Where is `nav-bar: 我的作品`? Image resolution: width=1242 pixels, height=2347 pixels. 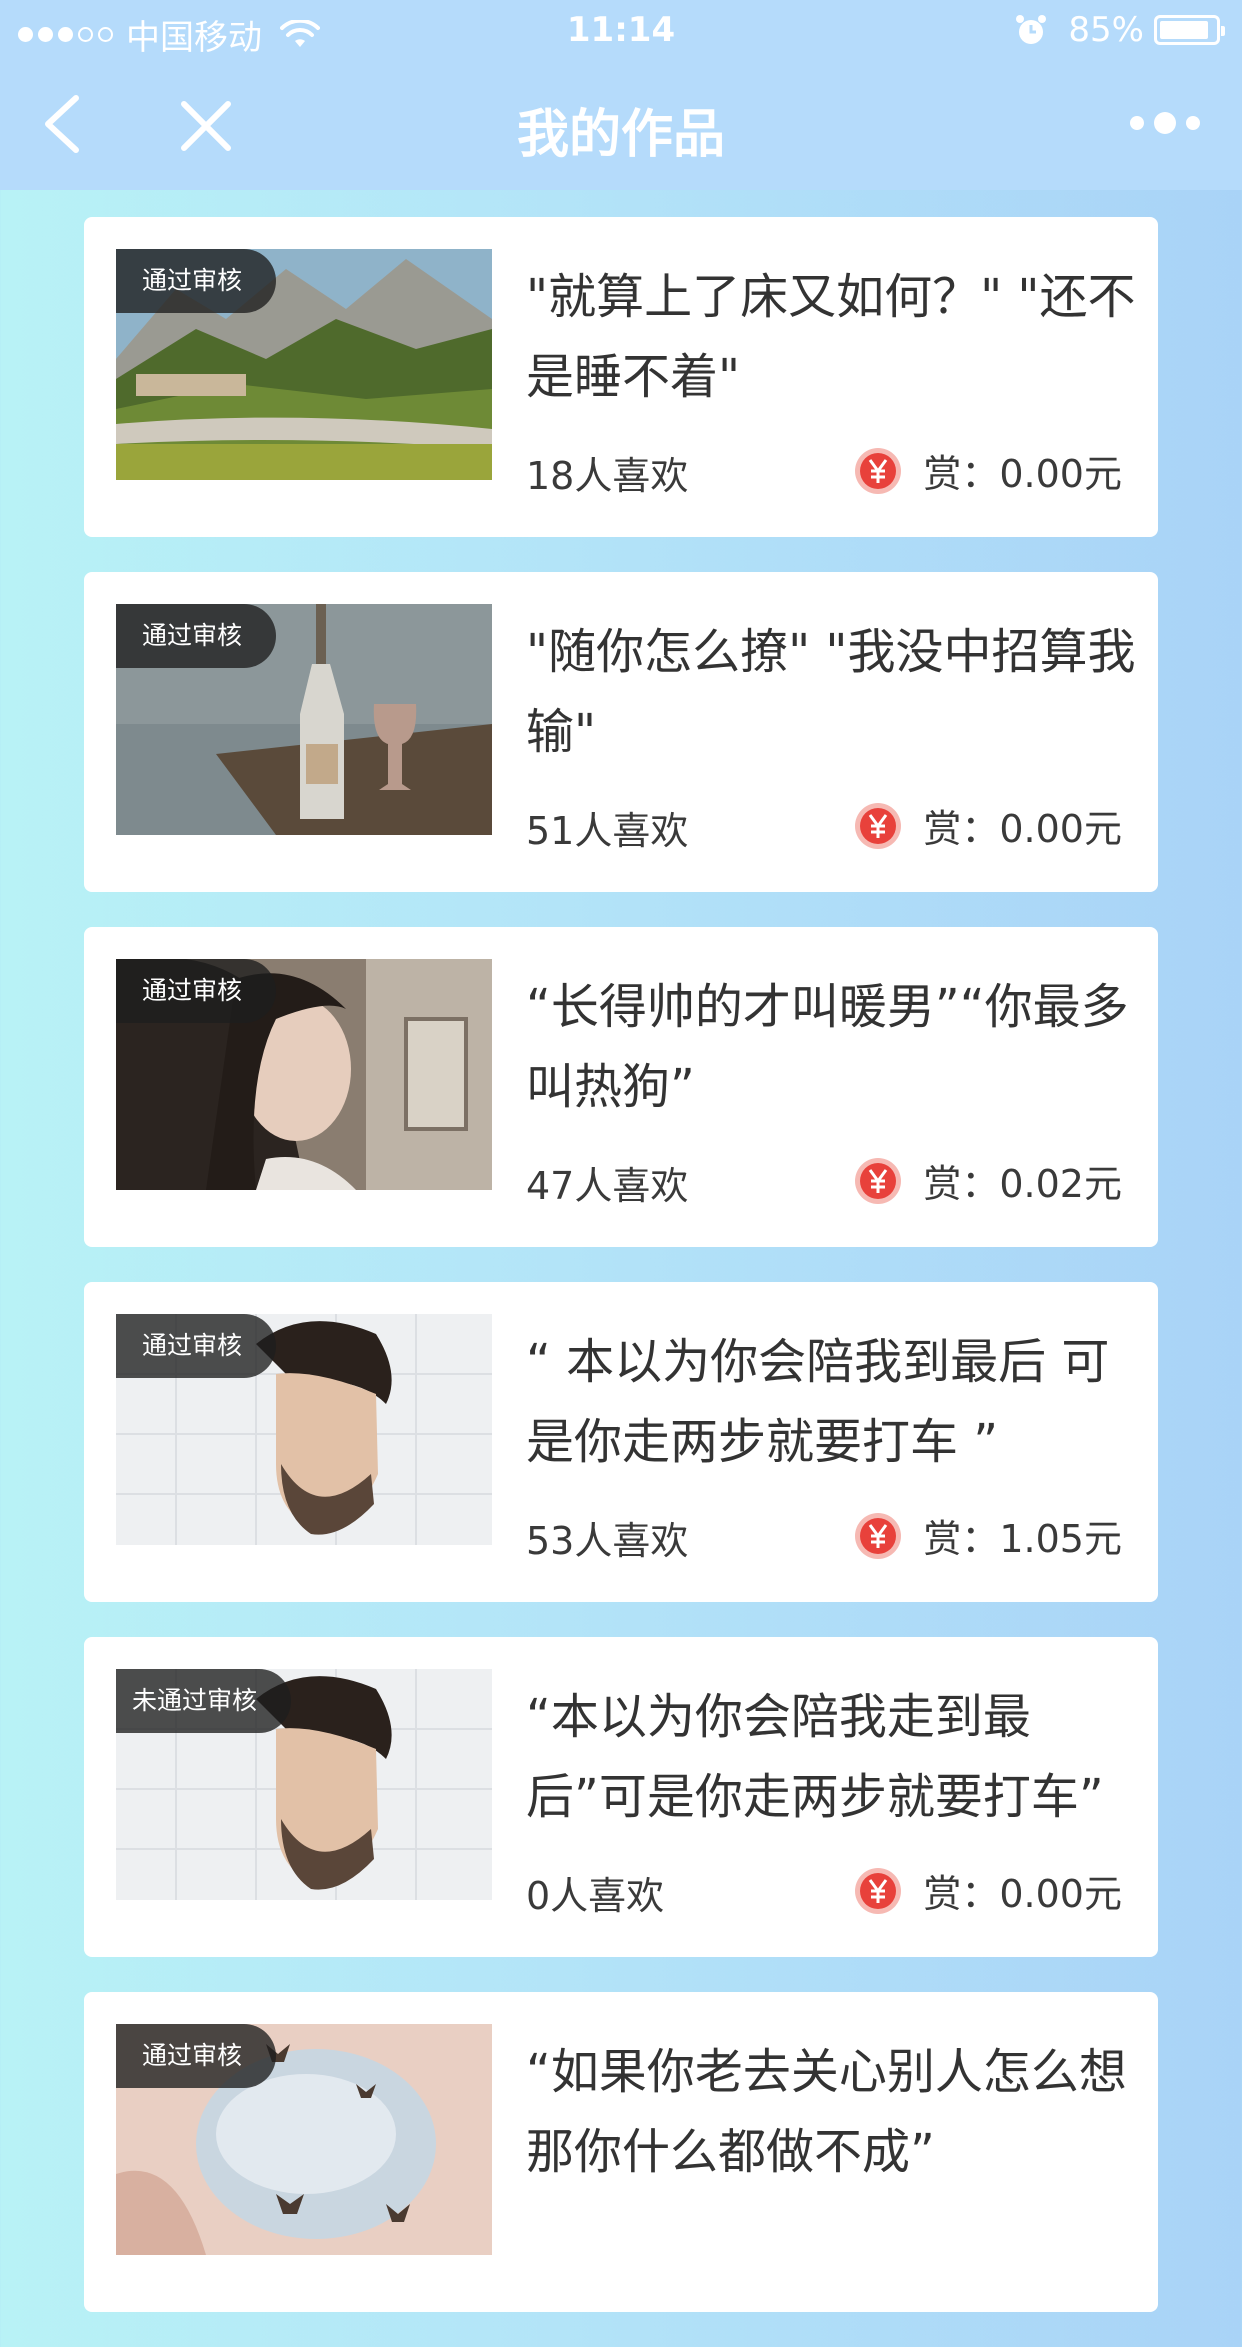 nav-bar: 我的作品 is located at coordinates (621, 126).